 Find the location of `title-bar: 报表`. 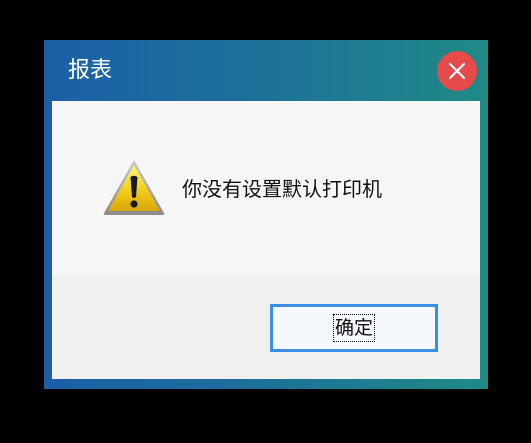

title-bar: 报表 is located at coordinates (266, 70).